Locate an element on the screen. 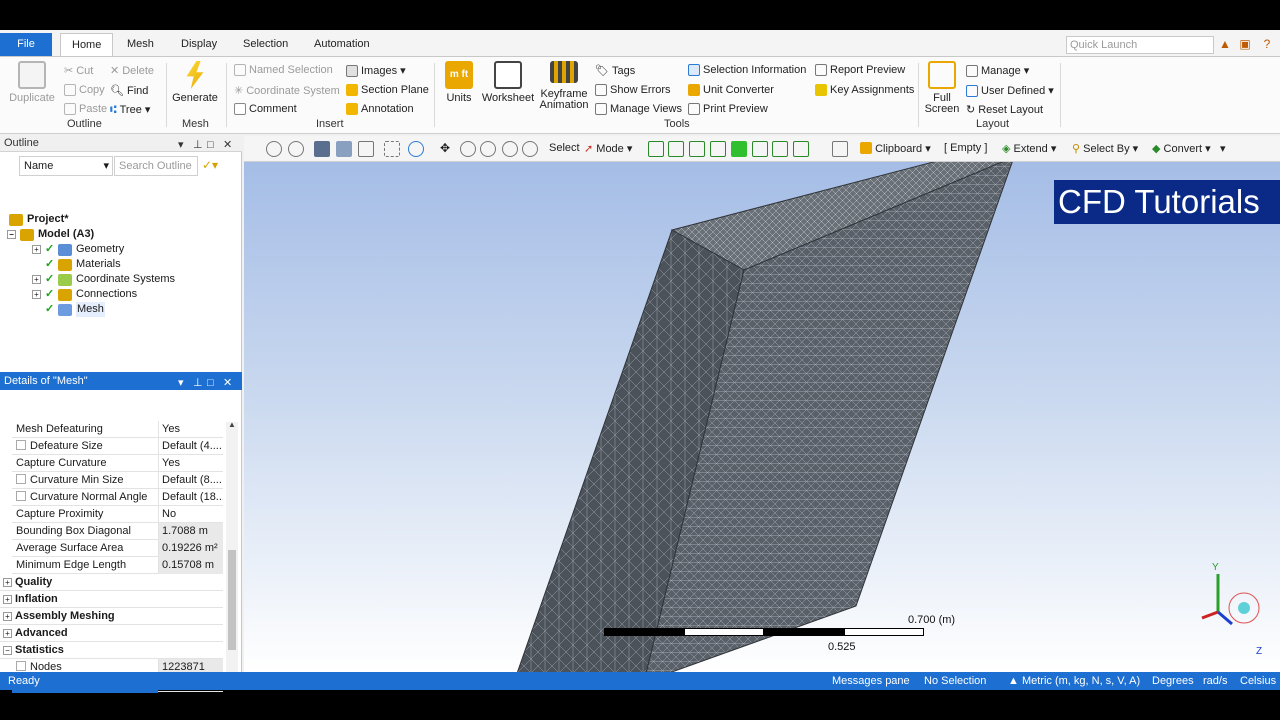 The width and height of the screenshot is (1280, 720). keyframe-animation-button: Keyframe Animation is located at coordinates (564, 86).